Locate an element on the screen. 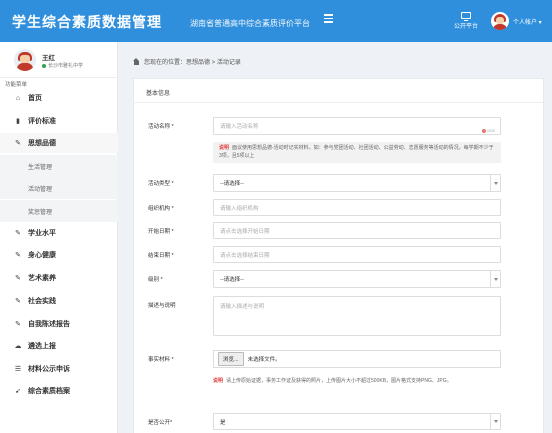 This screenshot has height=433, width=552. account-menu: 个人帐户 ▾ is located at coordinates (516, 21).